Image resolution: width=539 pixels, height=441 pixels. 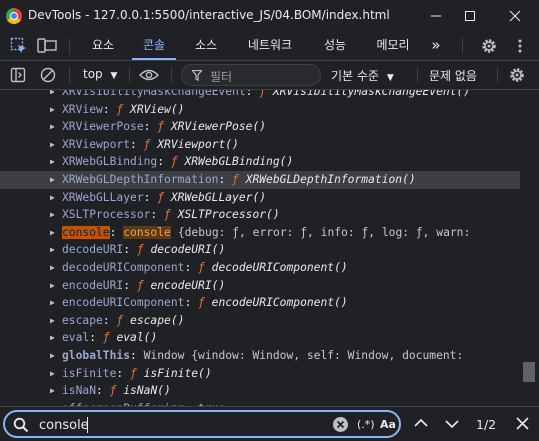 What do you see at coordinates (206, 46) in the screenshot?
I see `tab-sources: 소스` at bounding box center [206, 46].